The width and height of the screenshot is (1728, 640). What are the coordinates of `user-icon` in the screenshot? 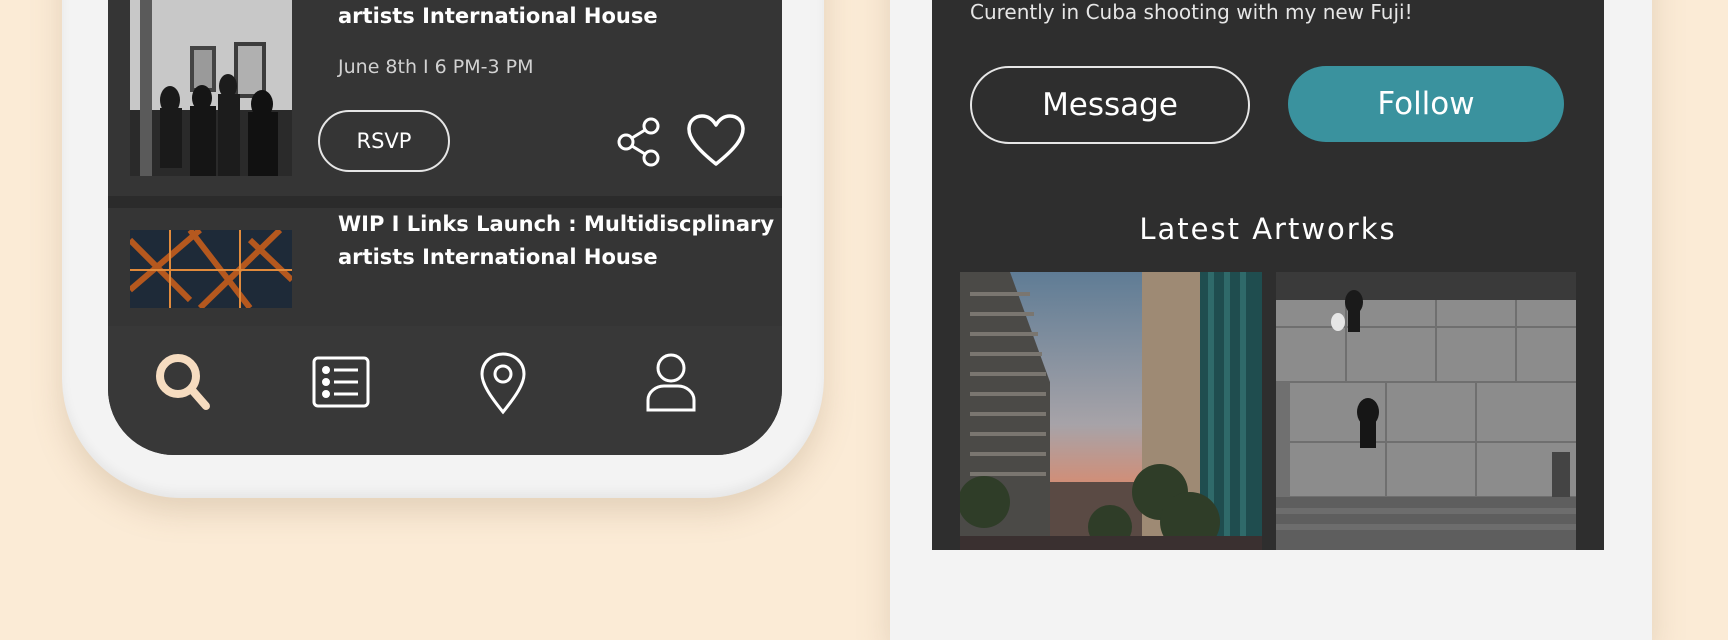 It's located at (671, 382).